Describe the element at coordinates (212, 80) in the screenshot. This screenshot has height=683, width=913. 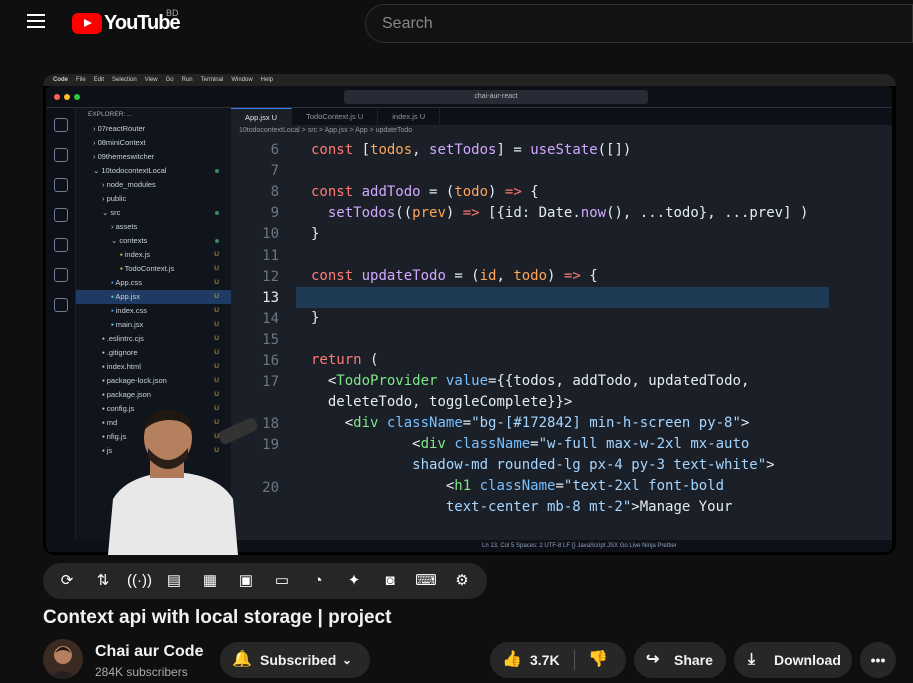
I see `mac-menu-item: Terminal` at that location.